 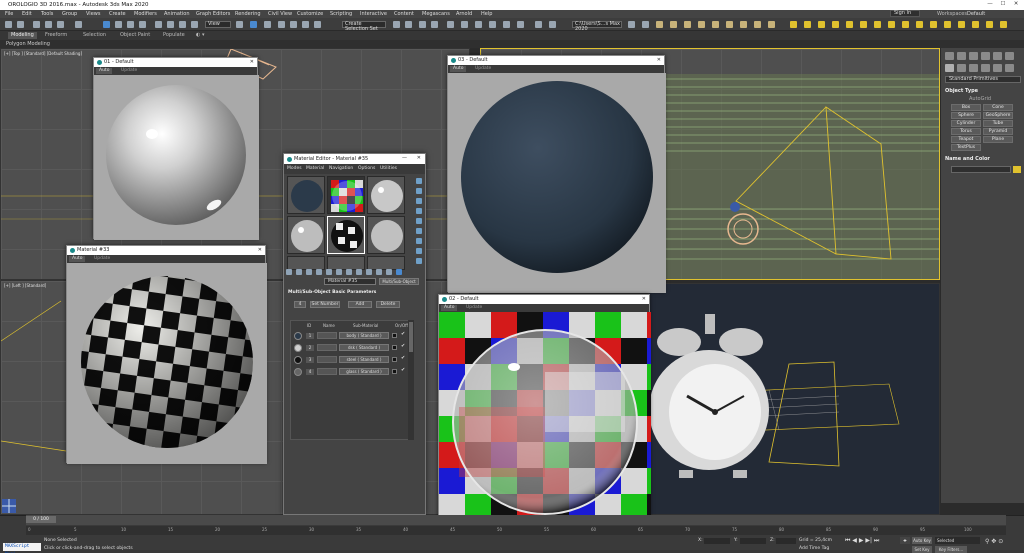 I want to click on arnold-icon, so click(x=659, y=24).